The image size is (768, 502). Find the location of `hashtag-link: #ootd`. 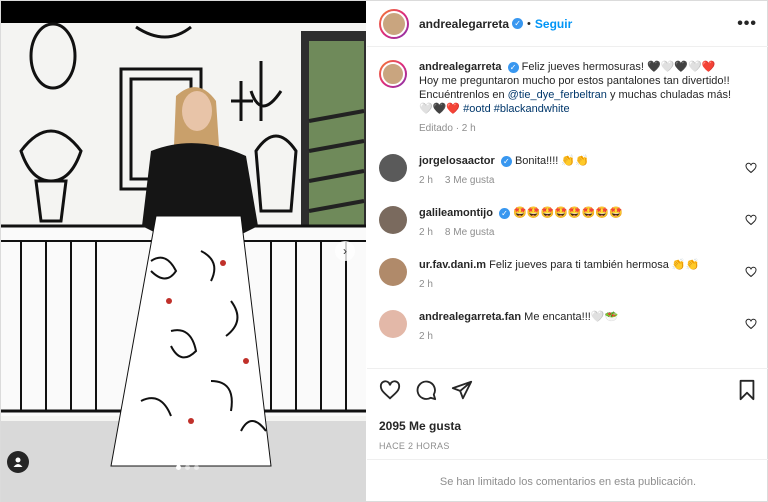

hashtag-link: #ootd is located at coordinates (477, 109).